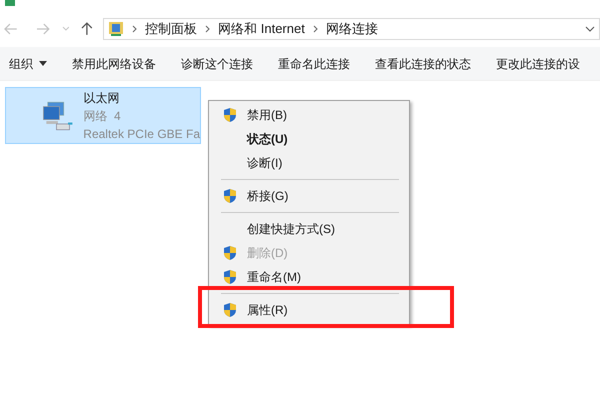  What do you see at coordinates (309, 163) in the screenshot?
I see `menu-item: 诊断(I)` at bounding box center [309, 163].